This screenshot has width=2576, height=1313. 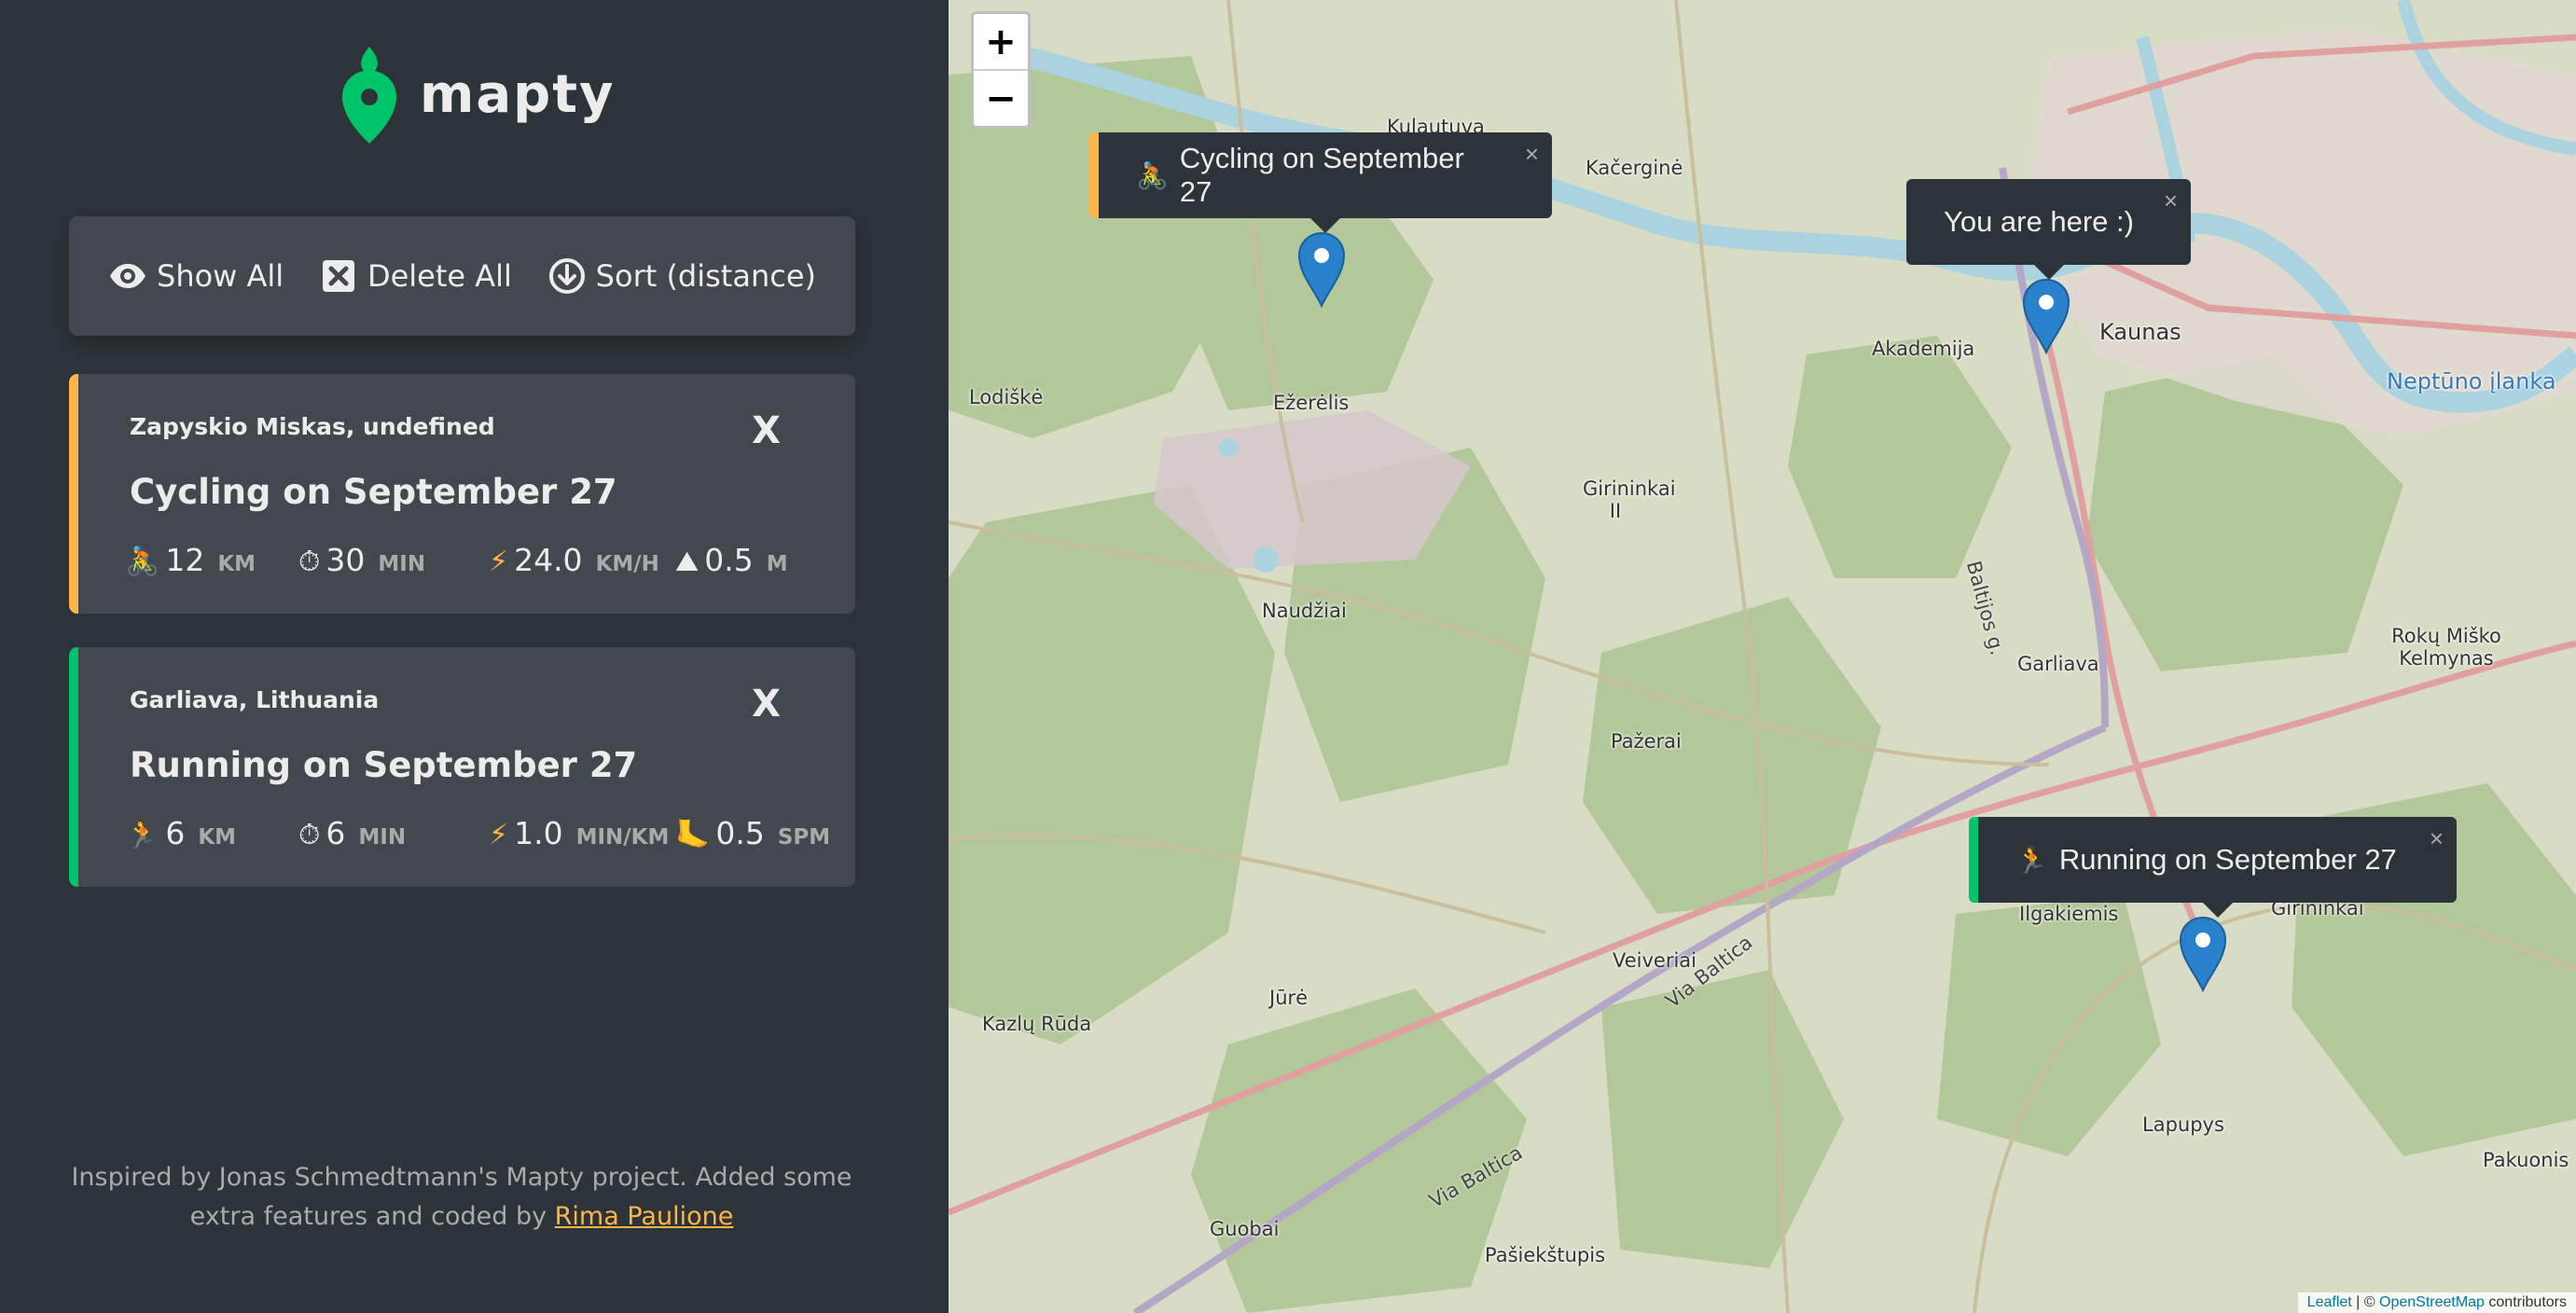 I want to click on workout-location: Zapyskio Miskas, undefined, so click(x=312, y=426).